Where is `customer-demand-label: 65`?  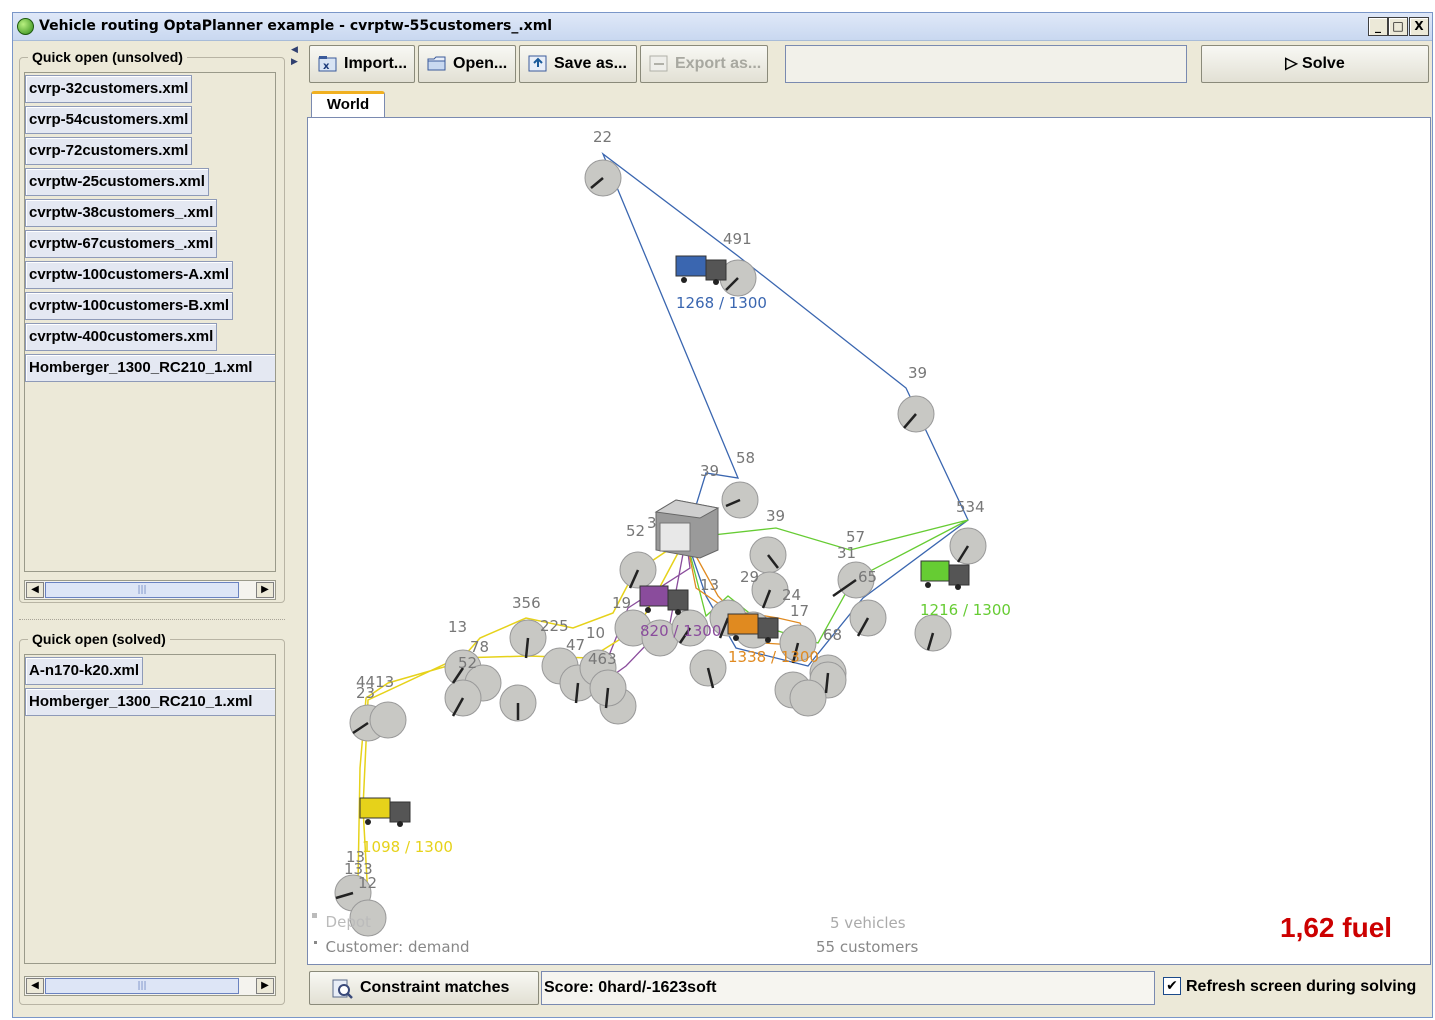 customer-demand-label: 65 is located at coordinates (868, 577).